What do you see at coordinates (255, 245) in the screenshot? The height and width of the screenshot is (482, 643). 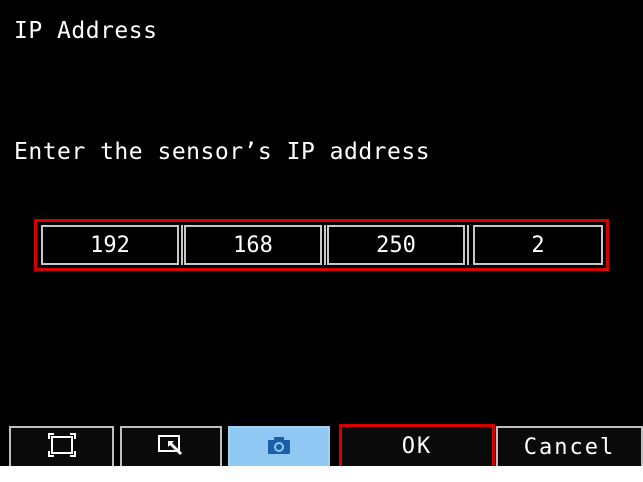 I see `ip-octet-2-field: 168` at bounding box center [255, 245].